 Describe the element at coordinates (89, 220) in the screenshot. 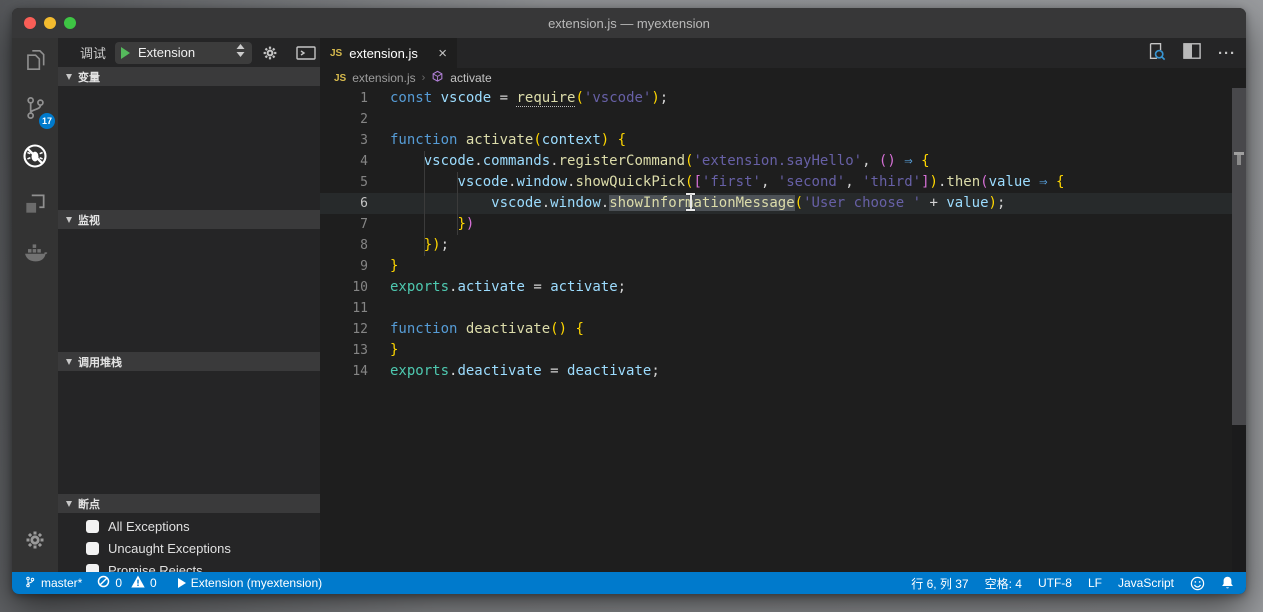

I see `section-watch-label: 监视` at that location.